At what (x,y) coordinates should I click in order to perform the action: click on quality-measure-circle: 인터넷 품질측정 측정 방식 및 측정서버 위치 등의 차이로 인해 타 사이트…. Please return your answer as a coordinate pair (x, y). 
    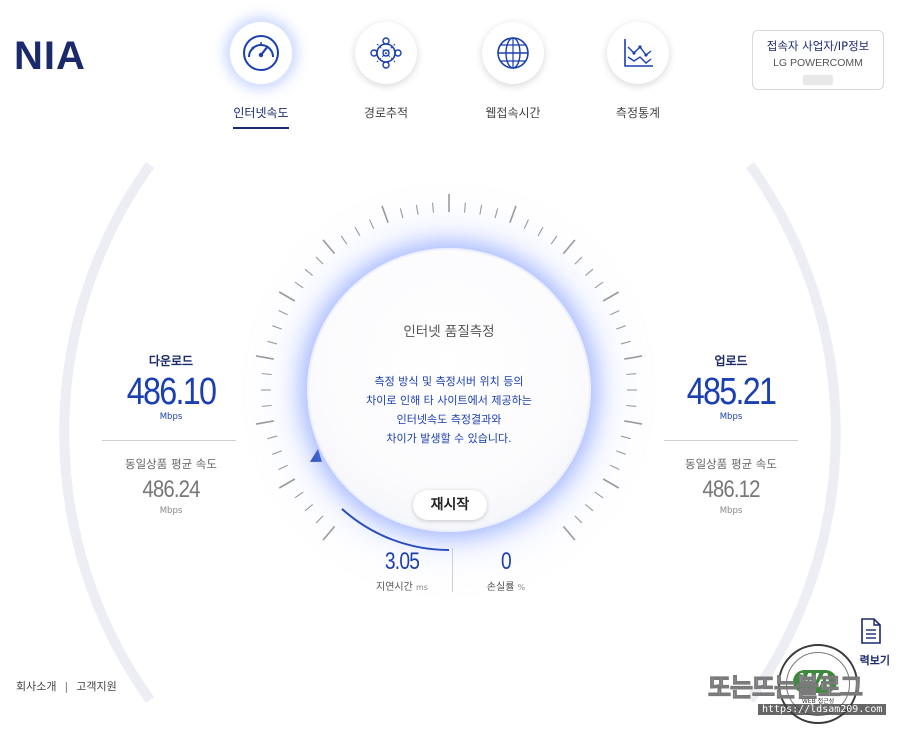
    Looking at the image, I should click on (449, 390).